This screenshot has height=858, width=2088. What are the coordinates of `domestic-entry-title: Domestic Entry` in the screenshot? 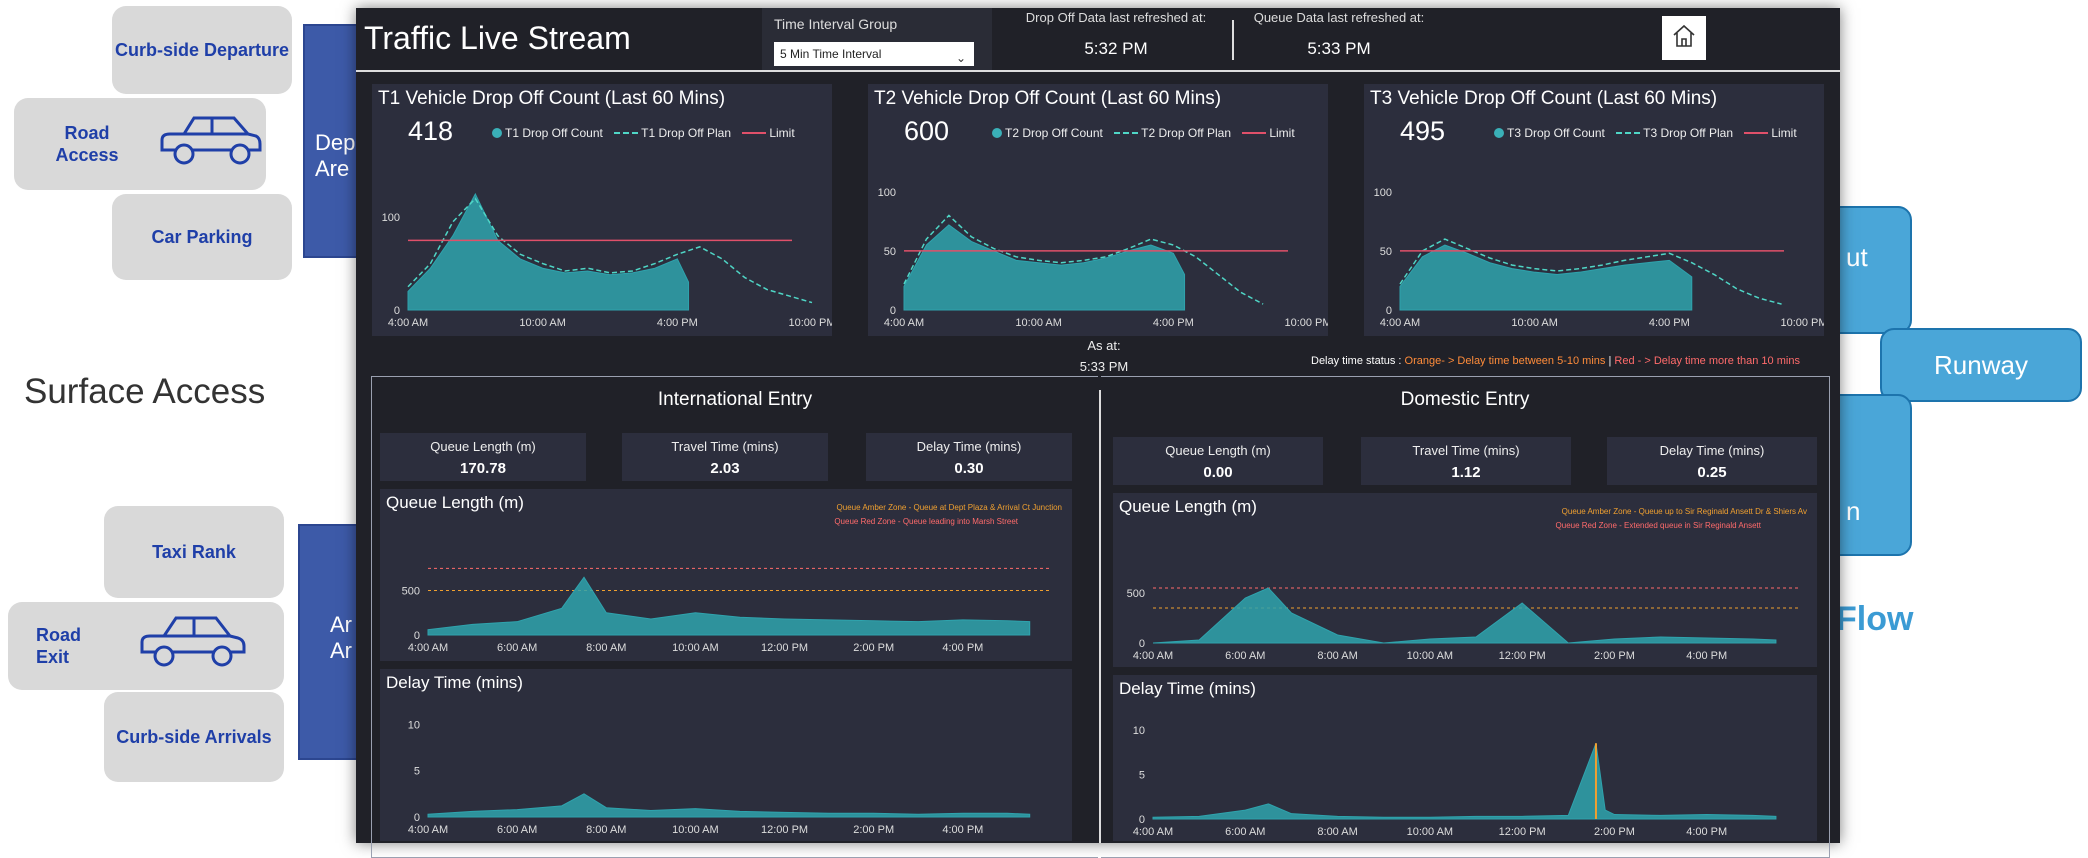 It's located at (1465, 399).